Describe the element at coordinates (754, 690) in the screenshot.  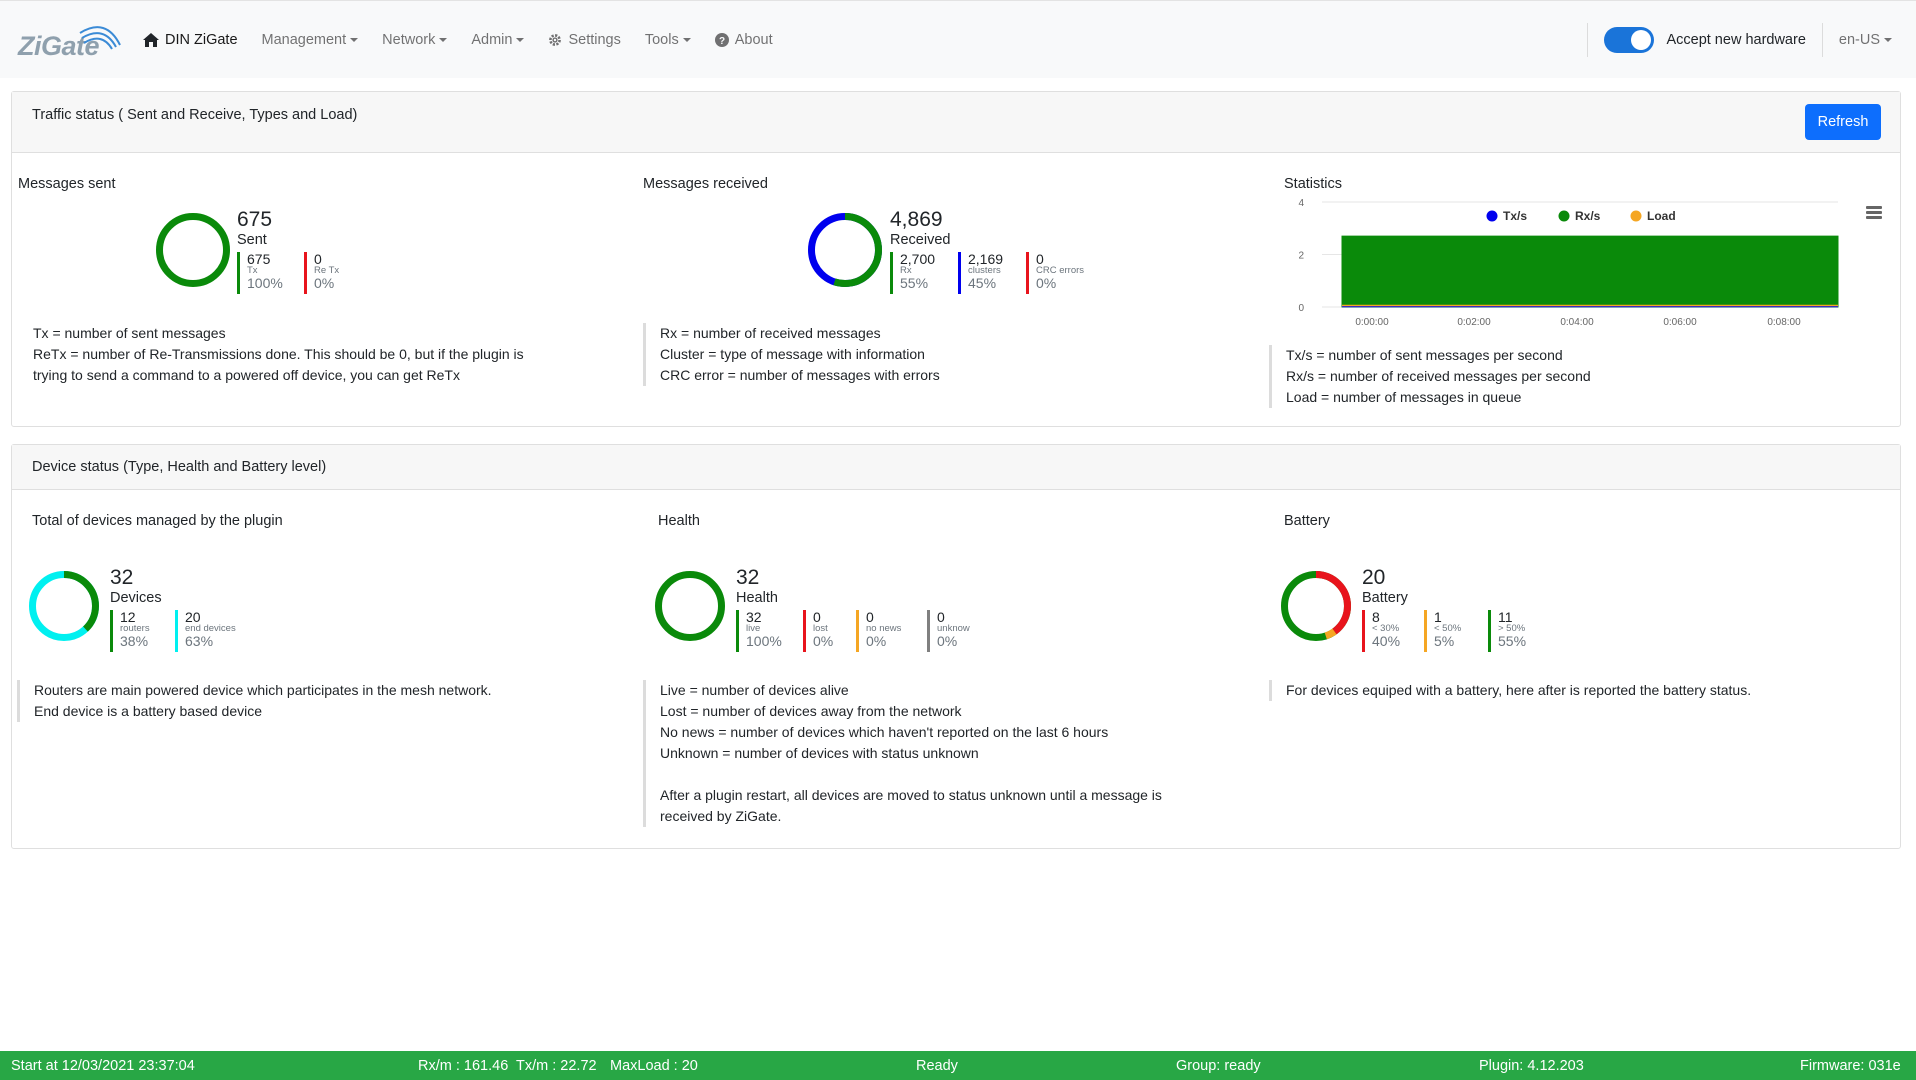
I see `note-line: Live = number of devices alive` at that location.